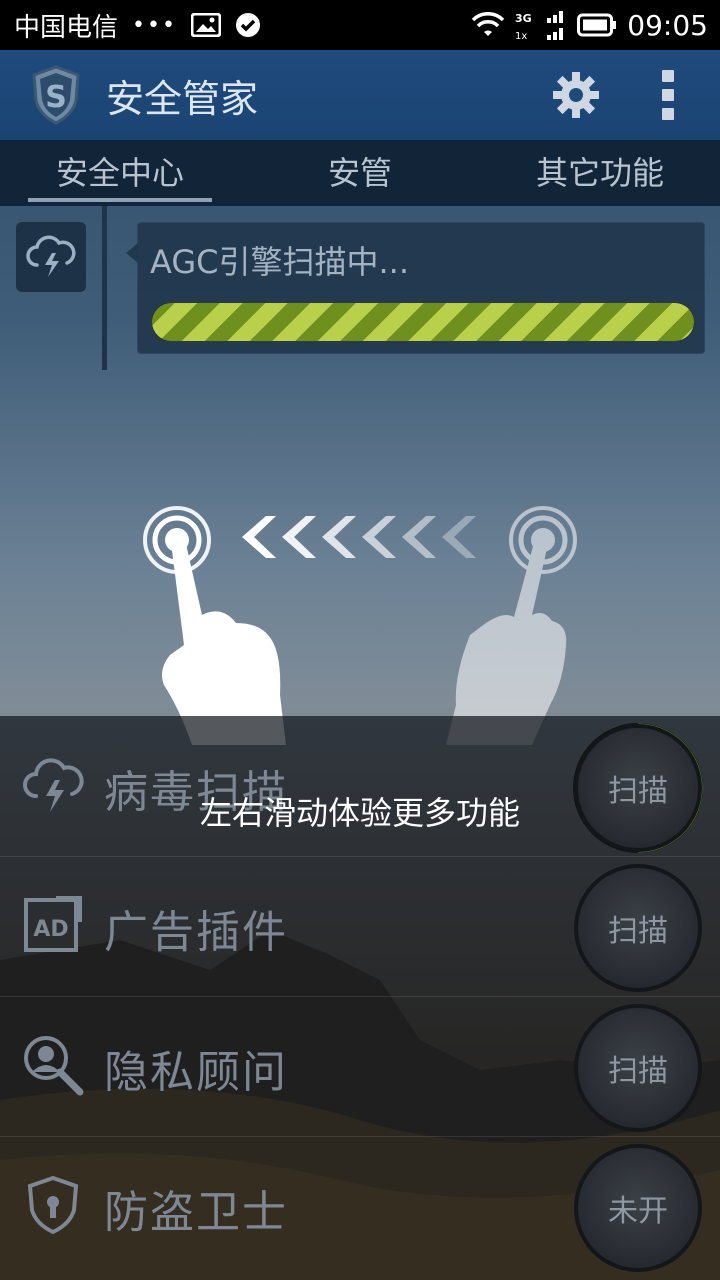 The image size is (720, 1280). What do you see at coordinates (53, 1205) in the screenshot?
I see `shield-lock-icon` at bounding box center [53, 1205].